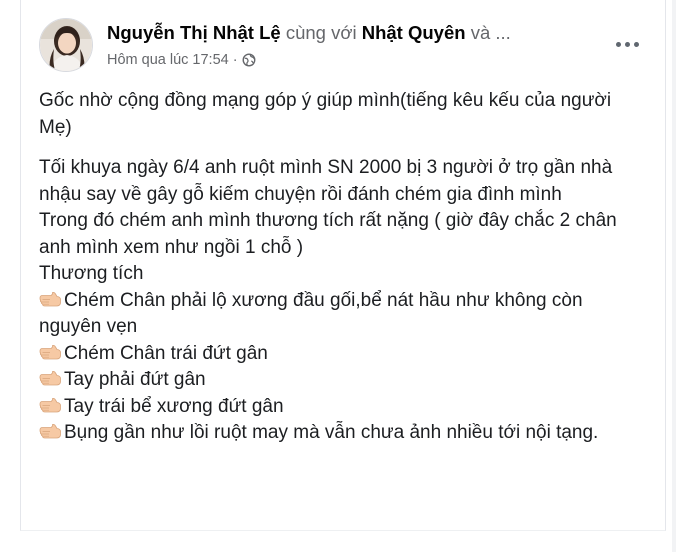 The image size is (676, 552). I want to click on more-options-button, so click(627, 44).